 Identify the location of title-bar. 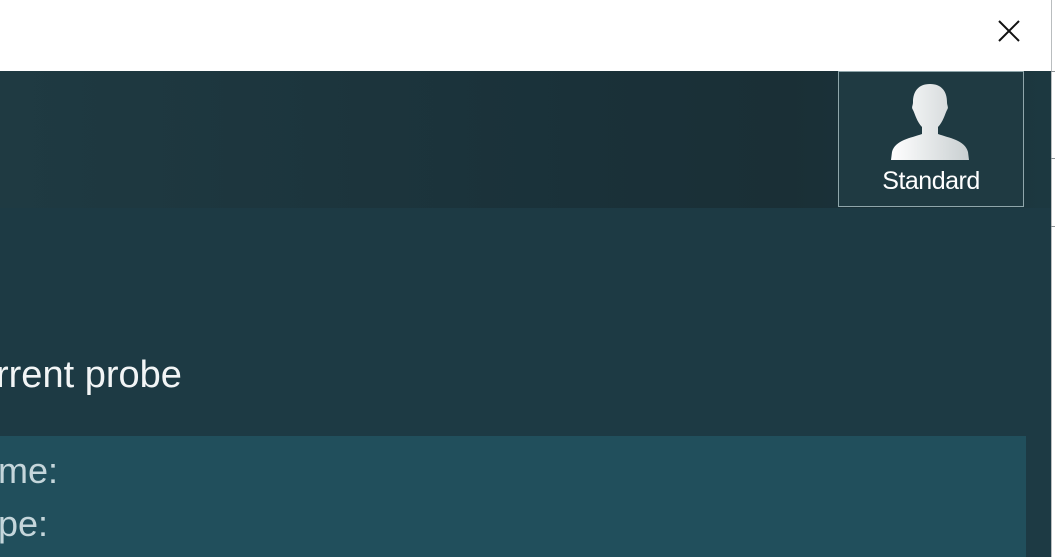
(525, 35).